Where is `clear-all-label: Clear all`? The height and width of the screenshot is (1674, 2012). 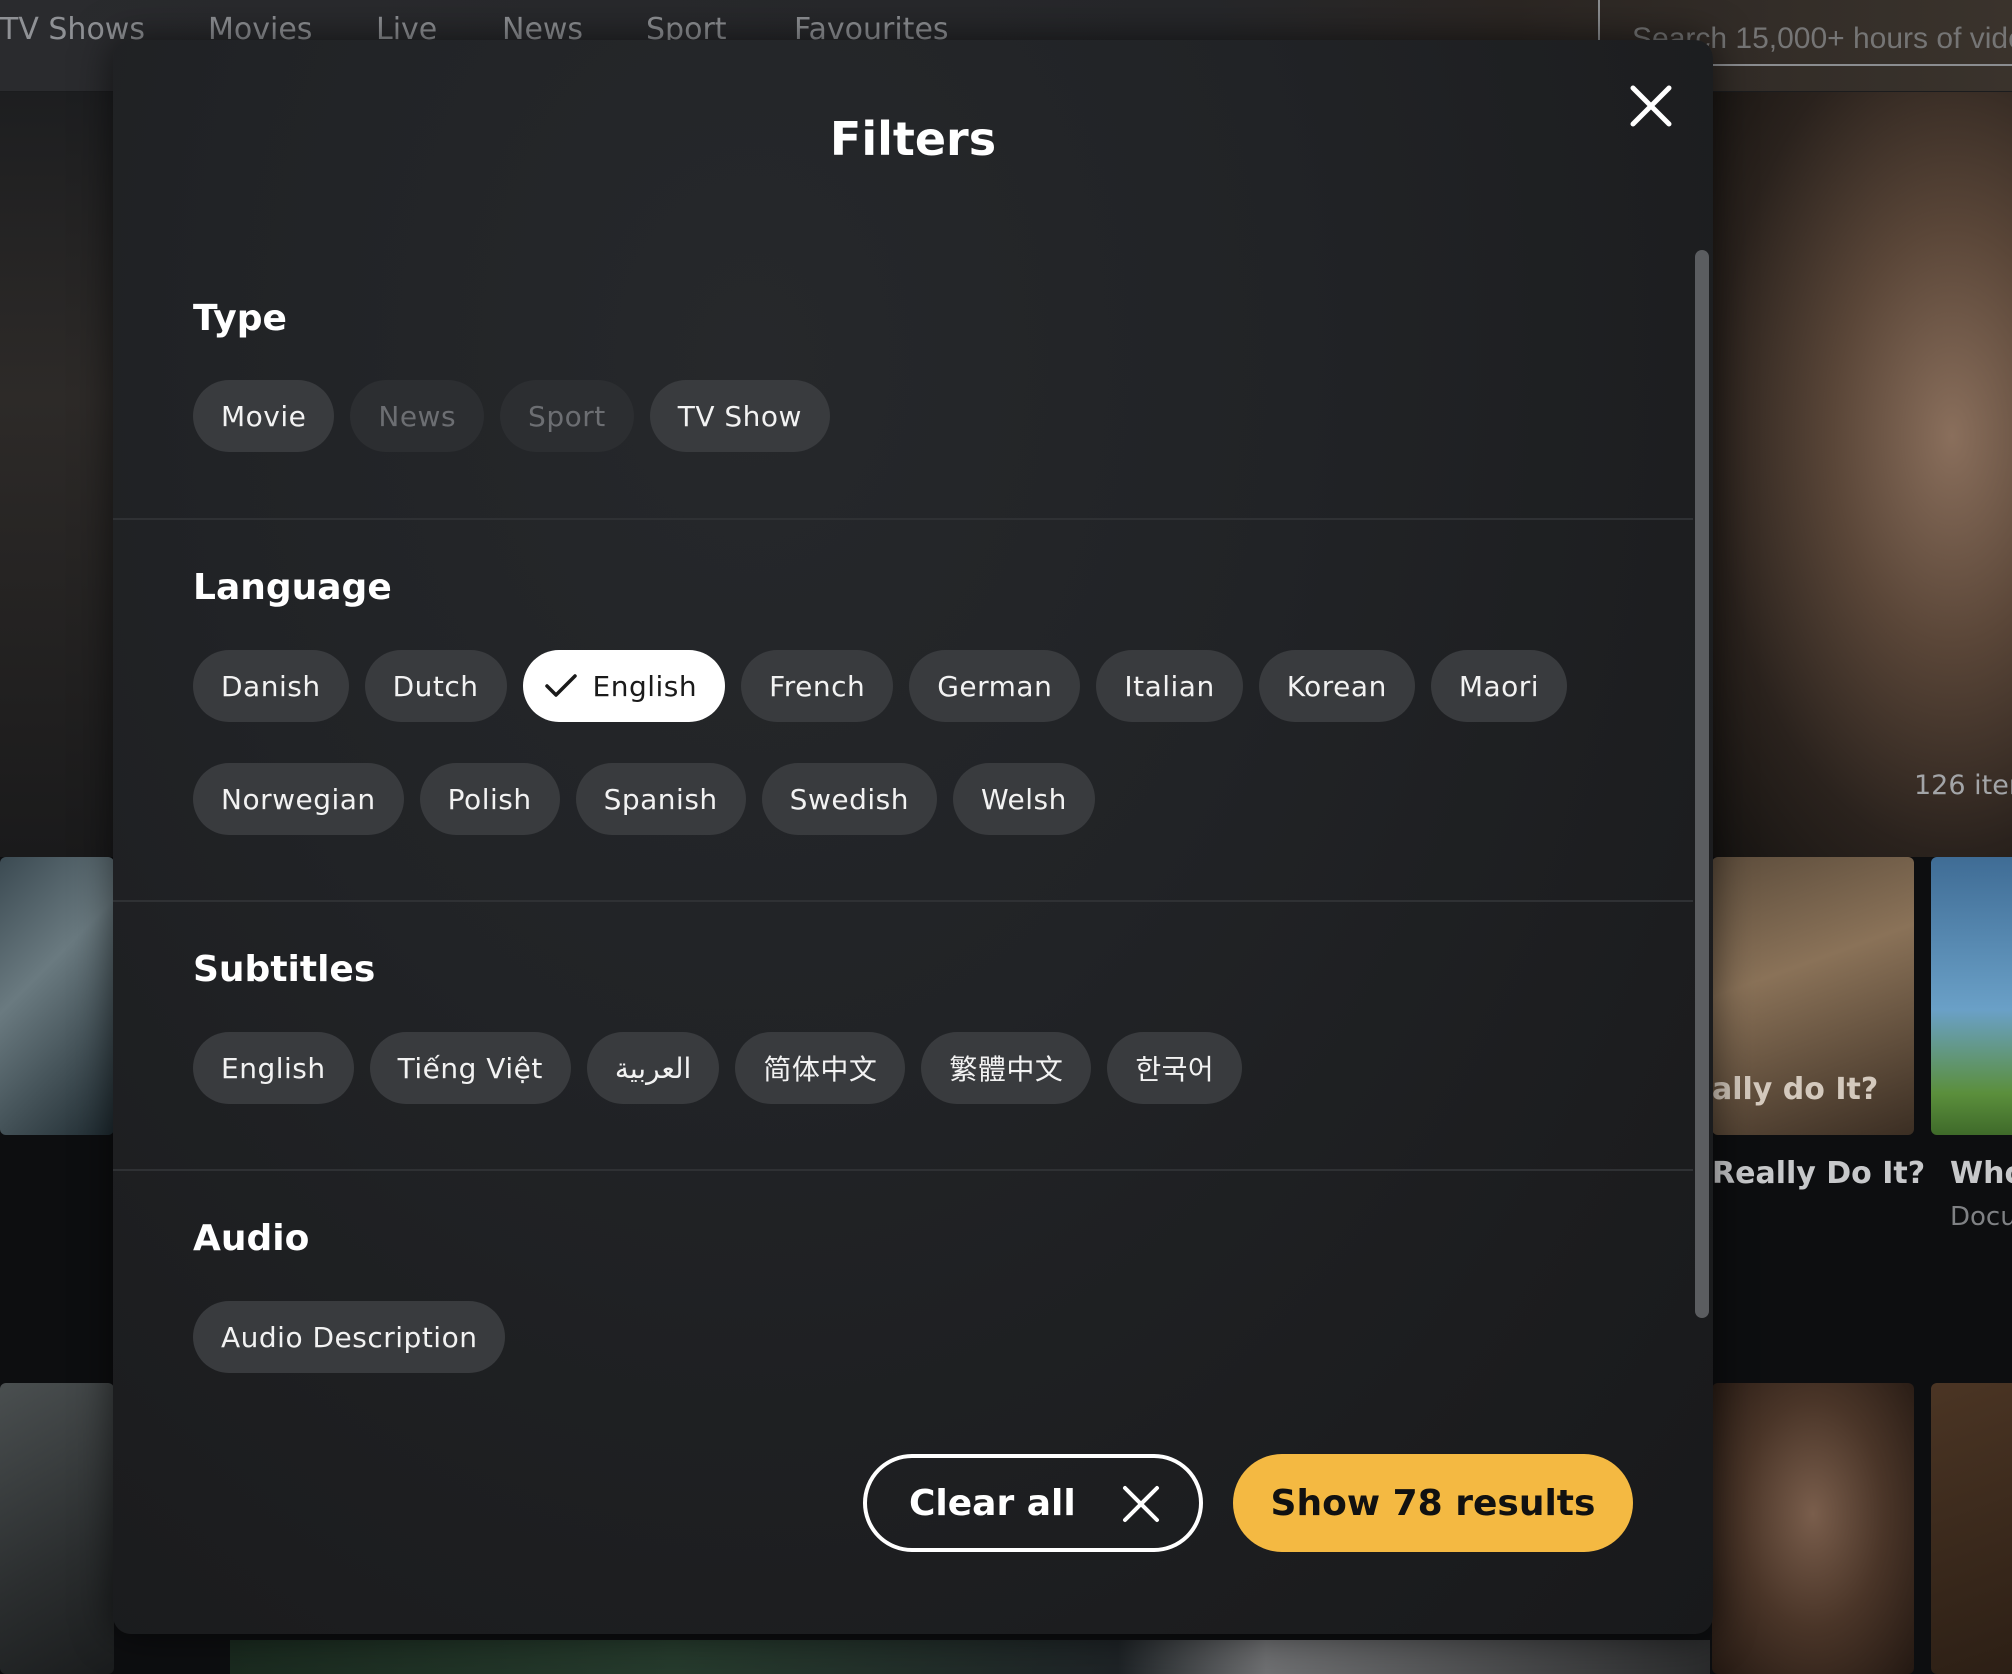 clear-all-label: Clear all is located at coordinates (992, 1503).